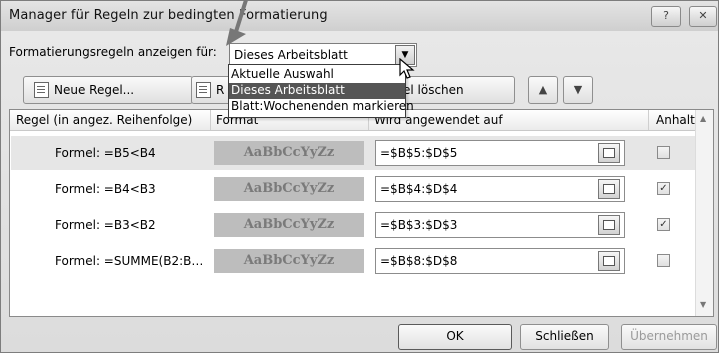  I want to click on dropdown-option: Dieses Arbeitsblatt, so click(317, 91).